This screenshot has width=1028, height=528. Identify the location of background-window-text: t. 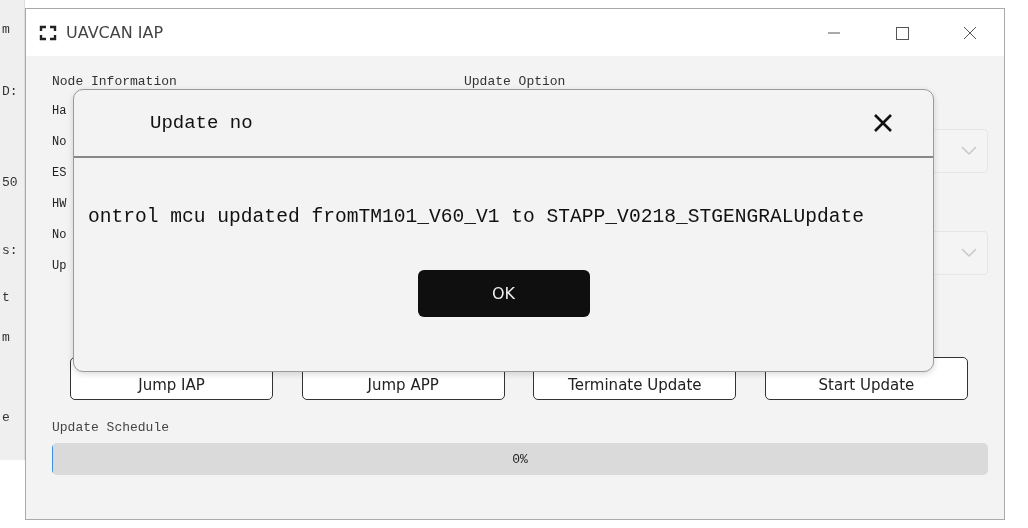
(6, 297).